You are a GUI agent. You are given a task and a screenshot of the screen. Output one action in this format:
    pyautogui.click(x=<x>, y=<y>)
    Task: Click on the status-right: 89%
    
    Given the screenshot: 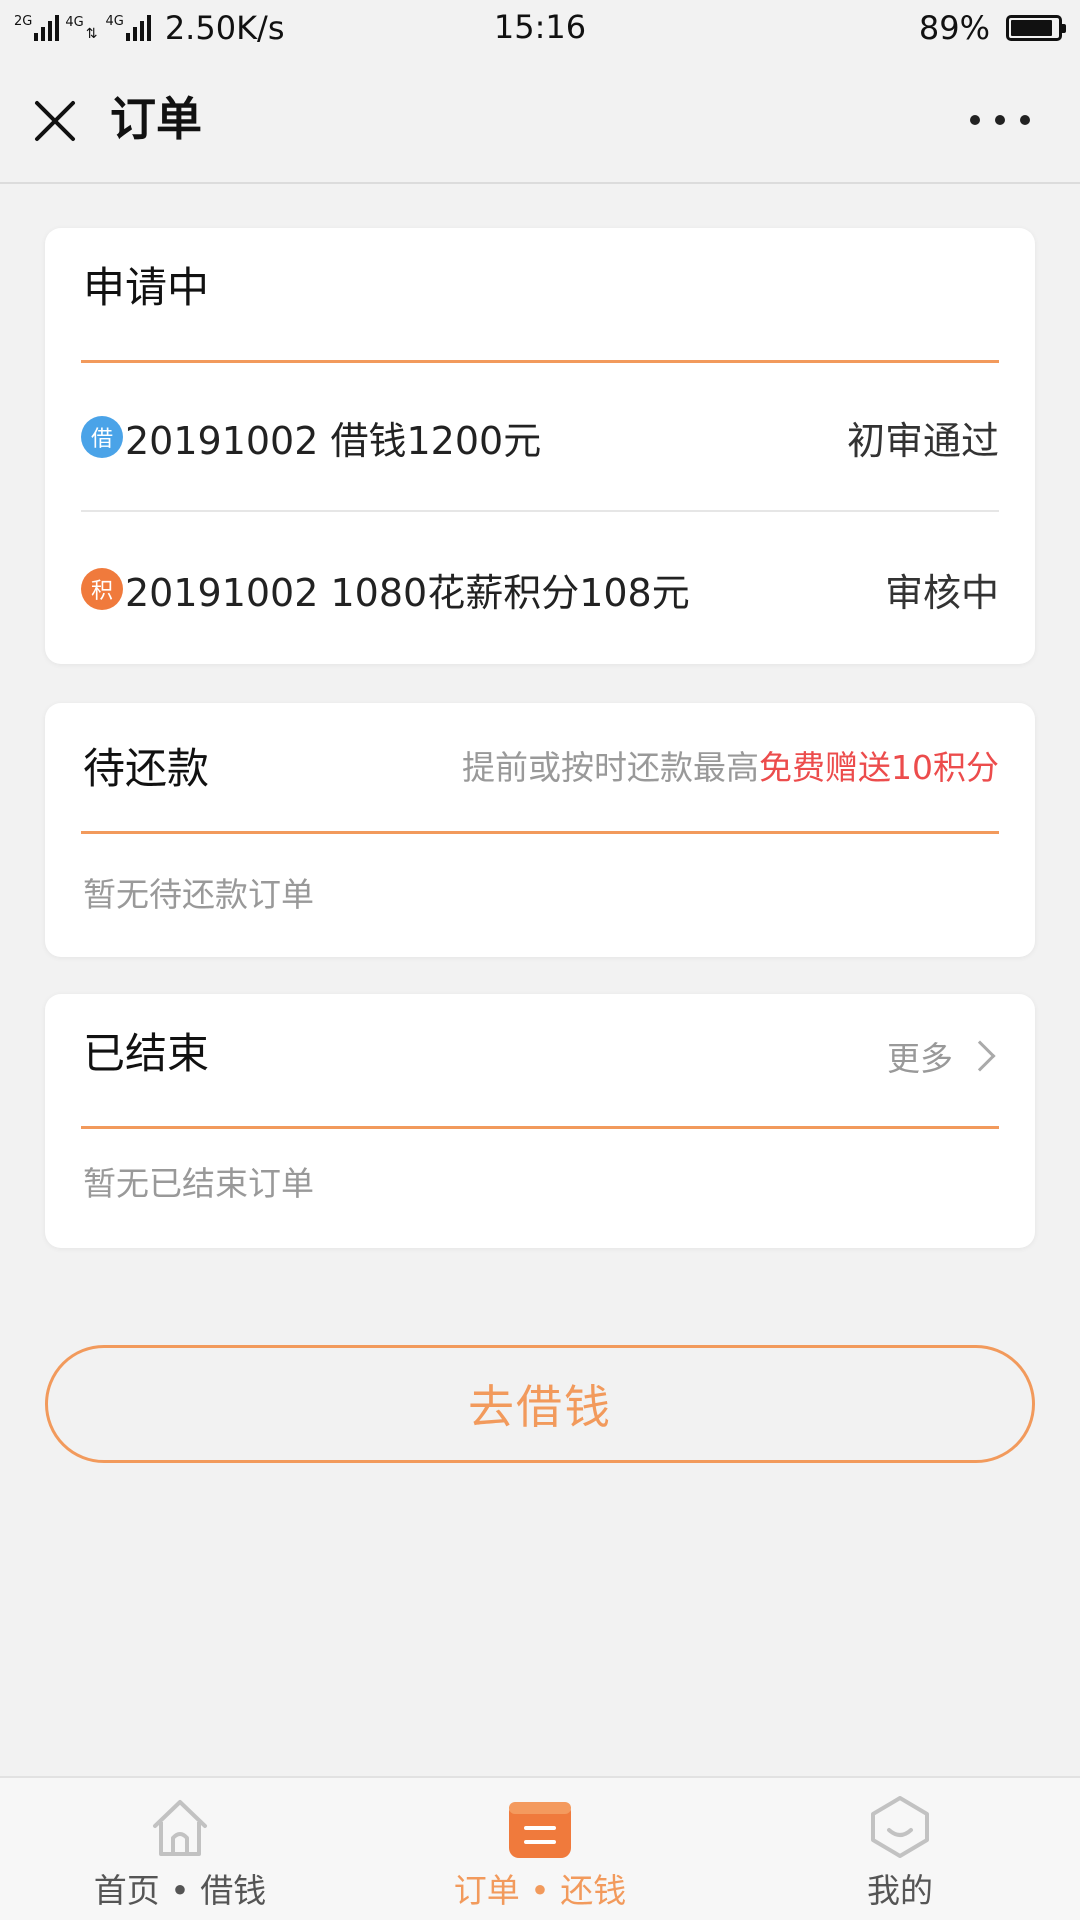 What is the action you would take?
    pyautogui.click(x=992, y=28)
    